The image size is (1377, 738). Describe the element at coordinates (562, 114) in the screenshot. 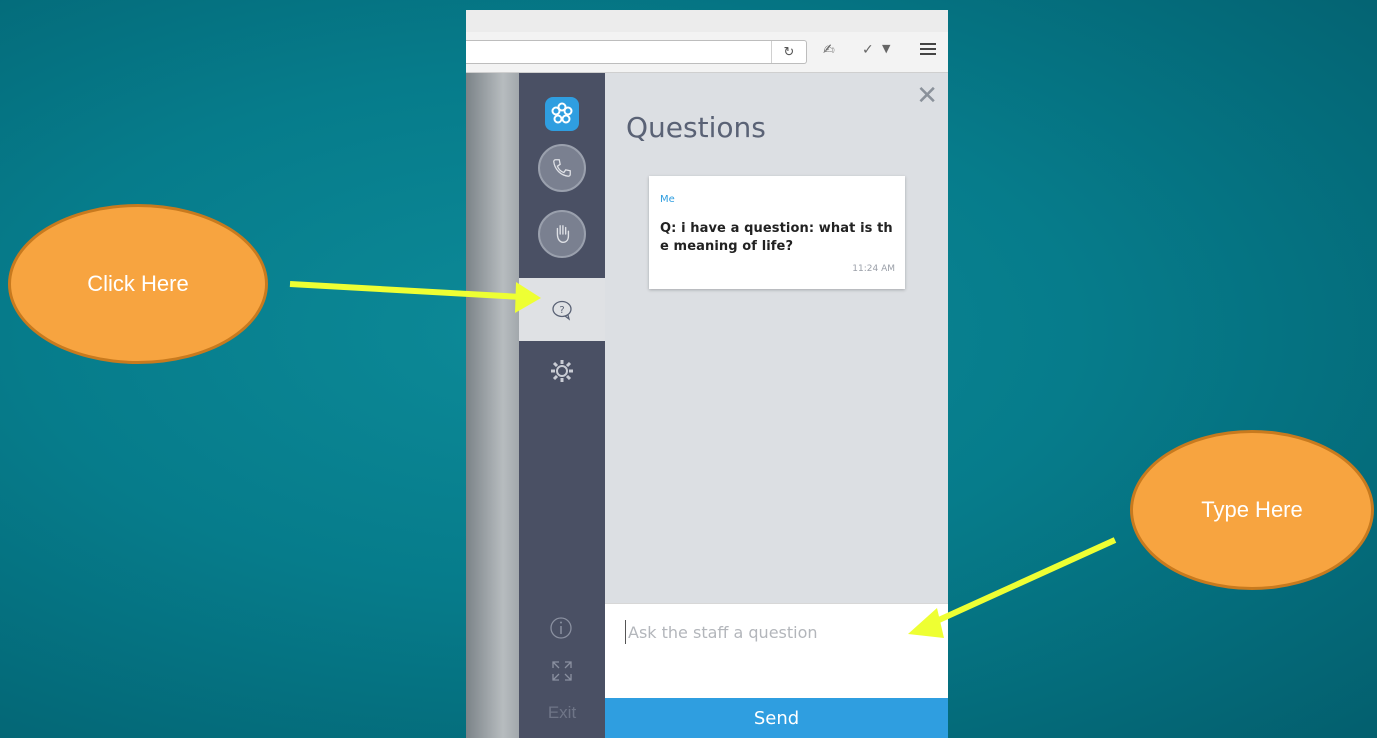

I see `flower-logo-icon` at that location.